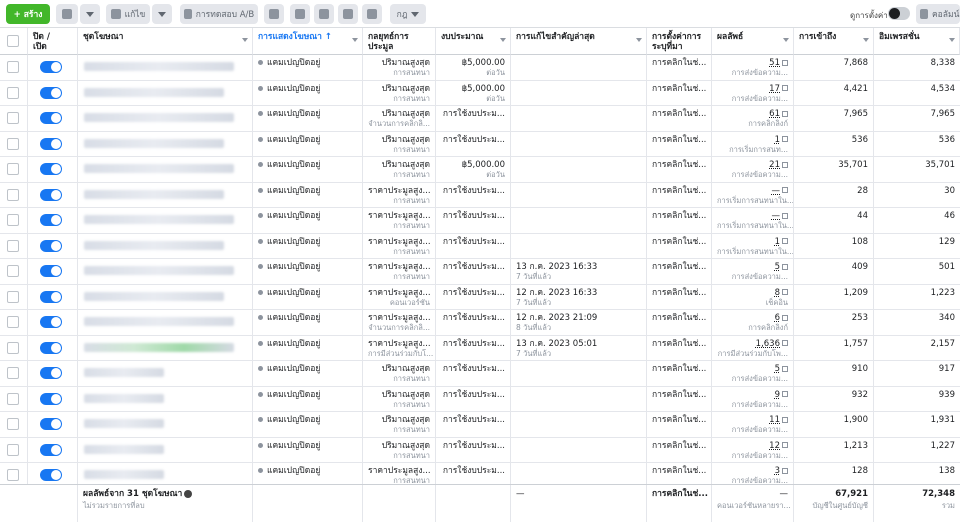 The height and width of the screenshot is (522, 960). What do you see at coordinates (348, 14) in the screenshot?
I see `tag-button` at bounding box center [348, 14].